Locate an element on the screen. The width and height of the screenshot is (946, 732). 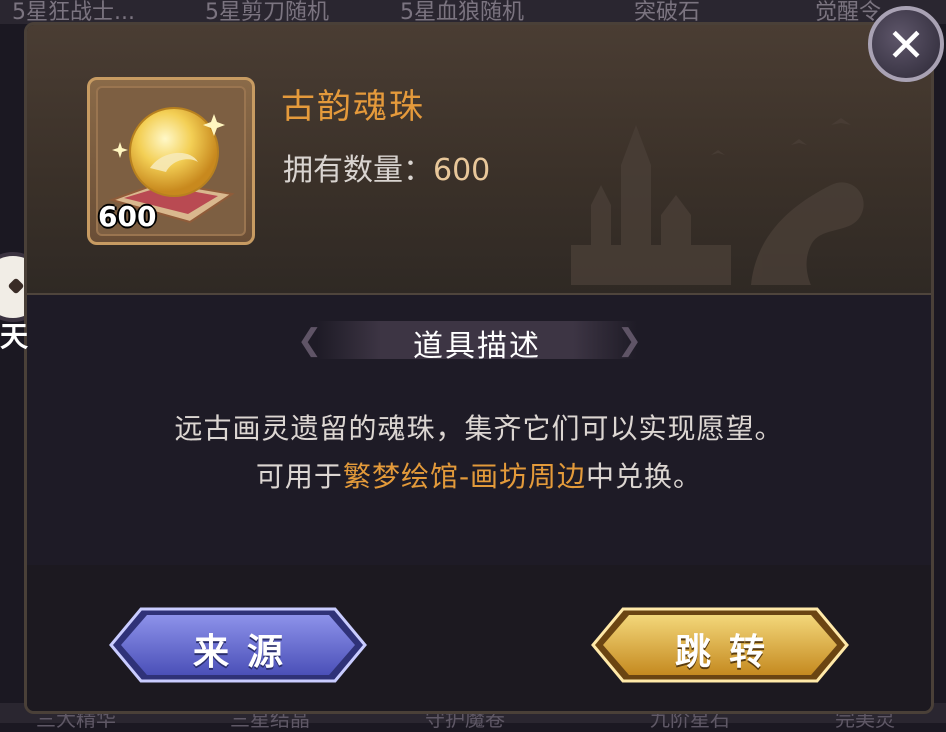
description-title-band: ❮ ❯ 道具描述 is located at coordinates (477, 340).